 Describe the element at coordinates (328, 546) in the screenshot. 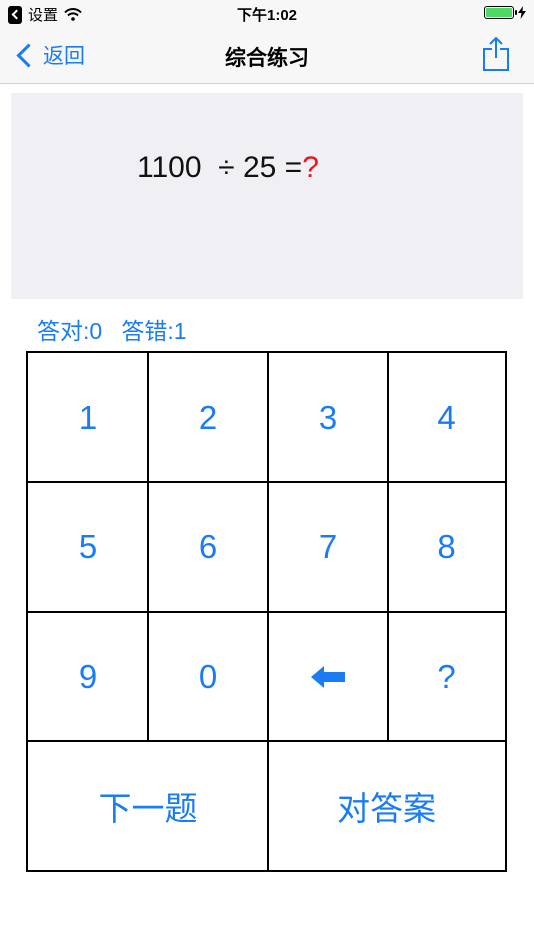

I see `key-7: 7` at that location.